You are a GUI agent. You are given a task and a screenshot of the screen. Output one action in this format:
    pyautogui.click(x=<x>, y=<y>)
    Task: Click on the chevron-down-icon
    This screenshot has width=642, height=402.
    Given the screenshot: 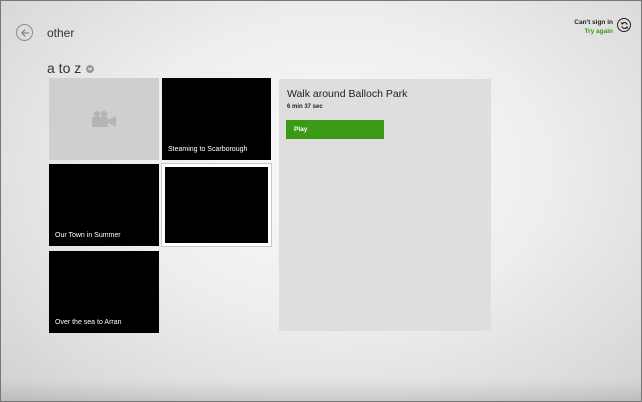 What is the action you would take?
    pyautogui.click(x=90, y=69)
    